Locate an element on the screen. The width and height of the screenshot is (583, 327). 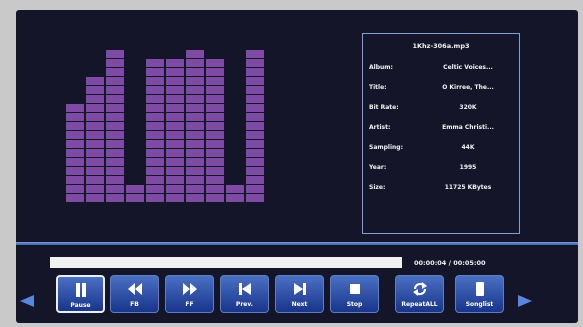
info-value: 320K is located at coordinates (468, 107).